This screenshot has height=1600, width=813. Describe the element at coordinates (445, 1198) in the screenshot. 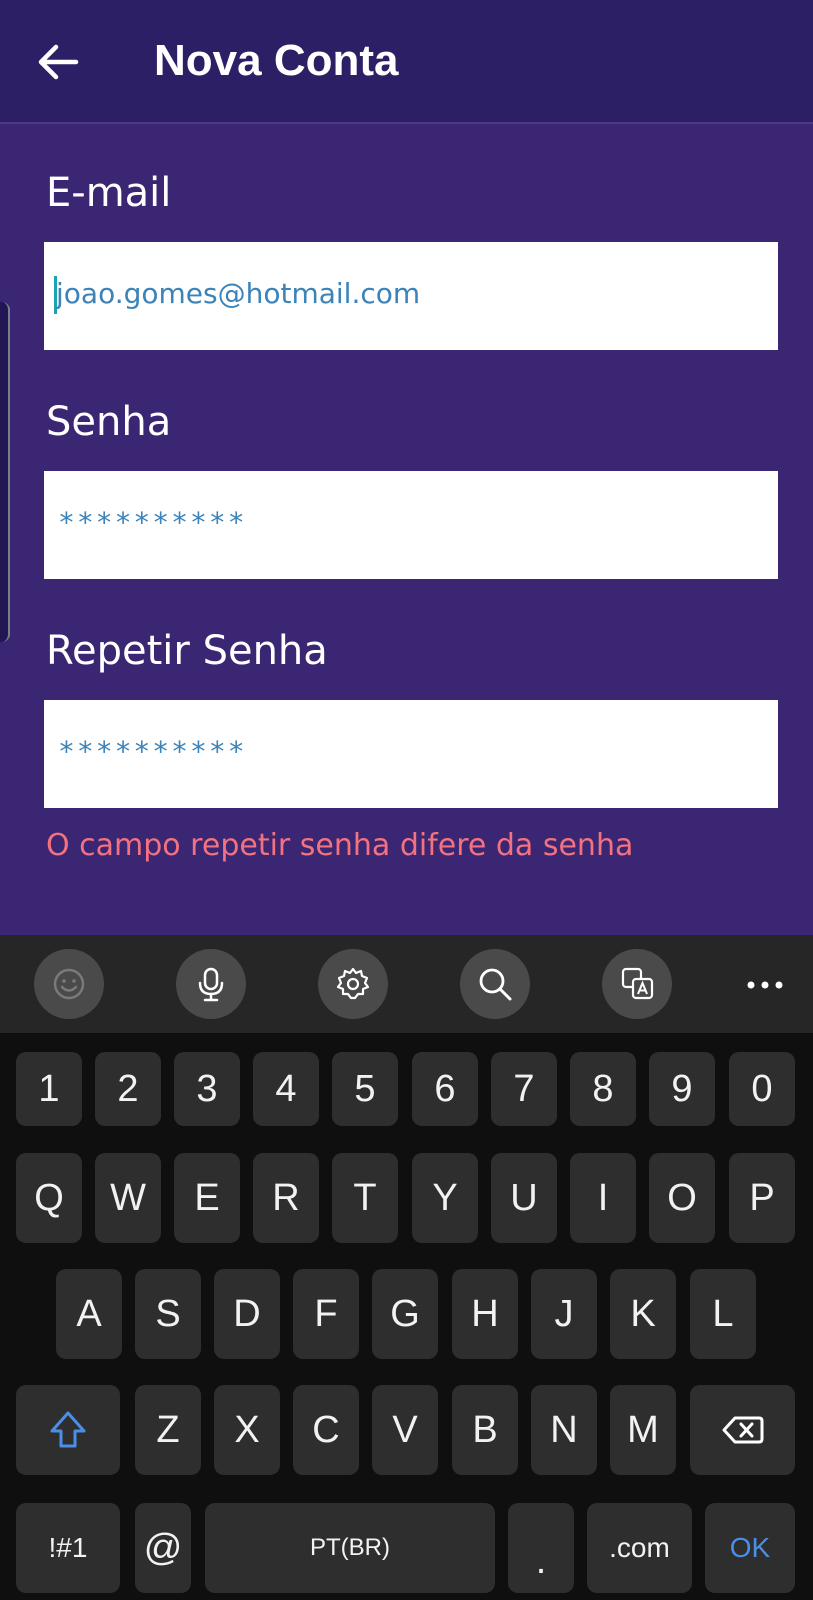

I see `key-y: Y` at that location.